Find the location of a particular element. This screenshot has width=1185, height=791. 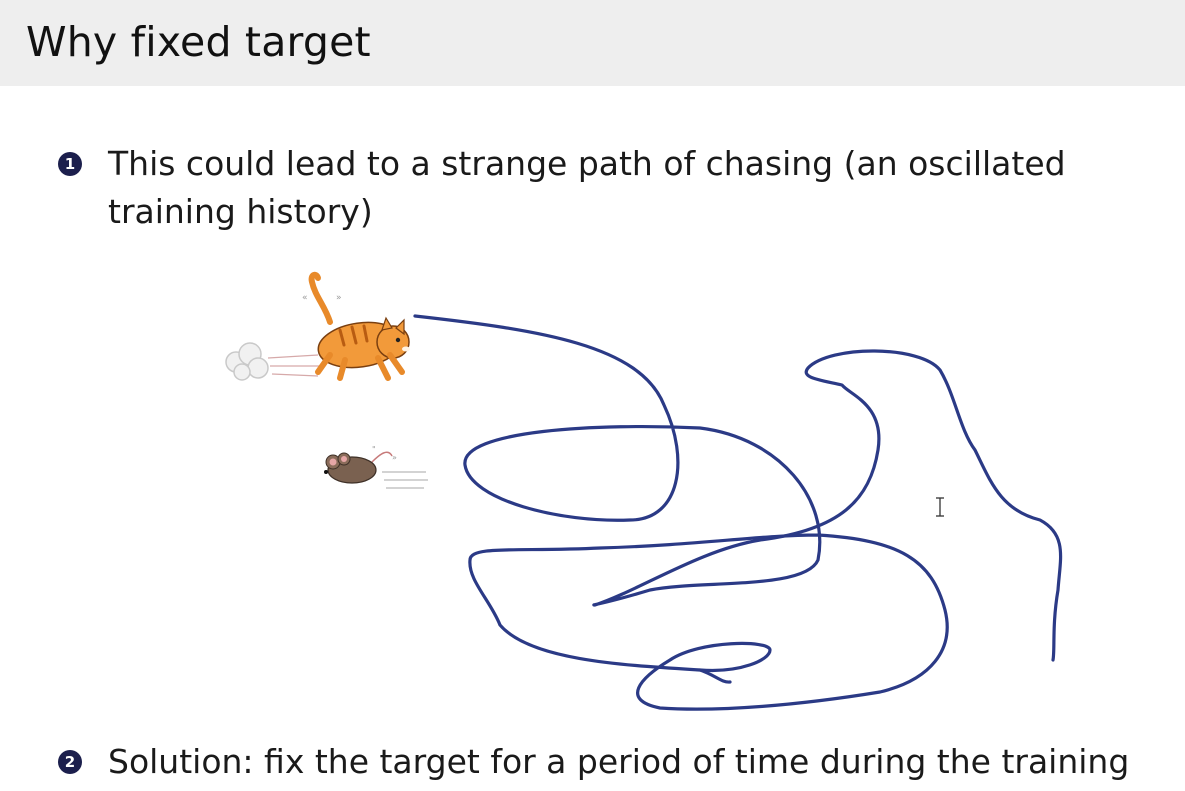

text-cursor-icon is located at coordinates (940, 507).